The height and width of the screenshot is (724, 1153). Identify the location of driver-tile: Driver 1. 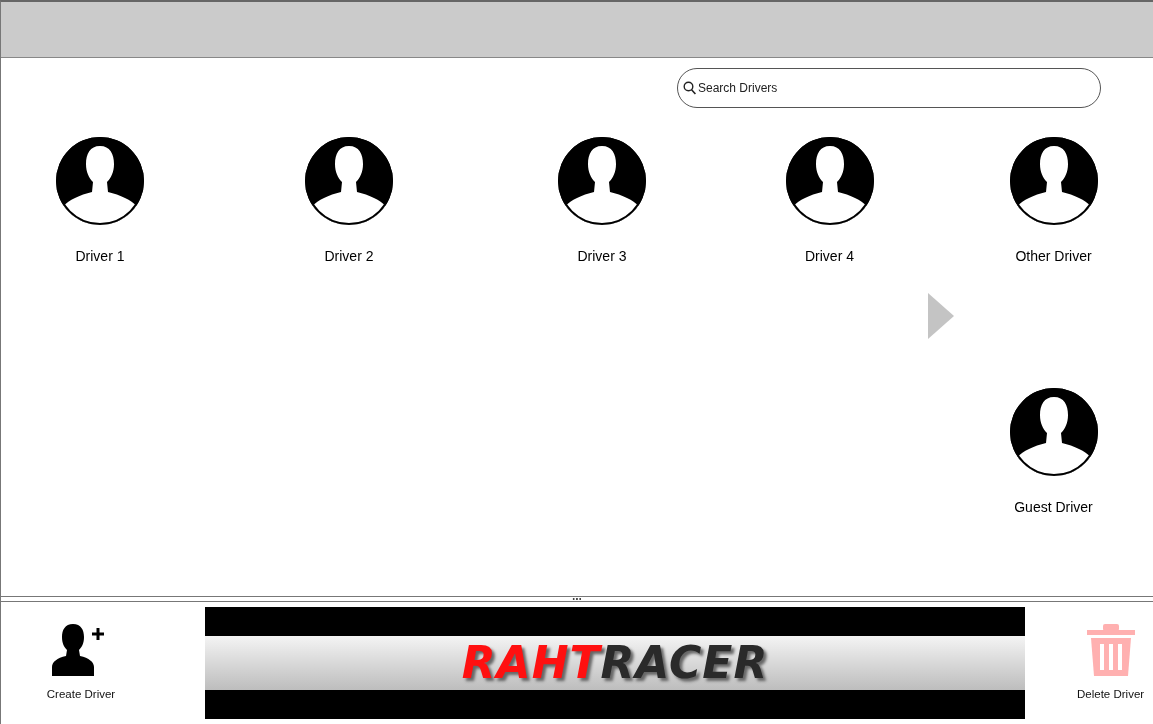
(100, 201).